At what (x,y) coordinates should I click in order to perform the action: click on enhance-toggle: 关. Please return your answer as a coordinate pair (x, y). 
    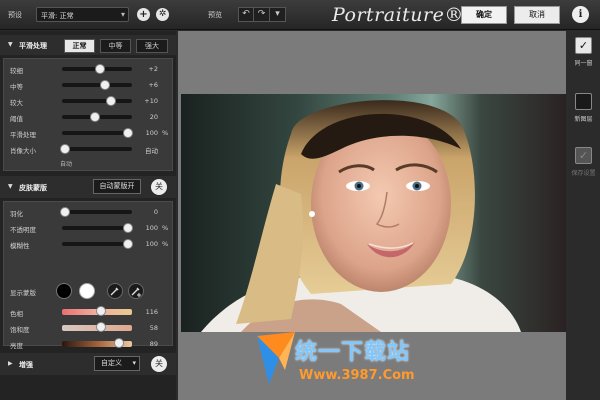
    Looking at the image, I should click on (159, 364).